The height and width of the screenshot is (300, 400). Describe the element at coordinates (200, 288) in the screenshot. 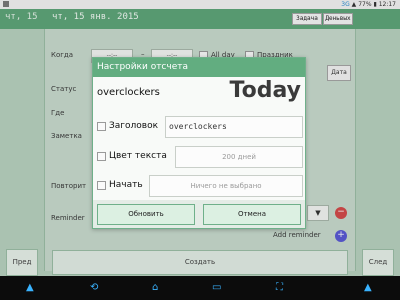

I see `navigation-bar: ▲ ⟲ ⌂ ▭ ⛶ ▲` at that location.